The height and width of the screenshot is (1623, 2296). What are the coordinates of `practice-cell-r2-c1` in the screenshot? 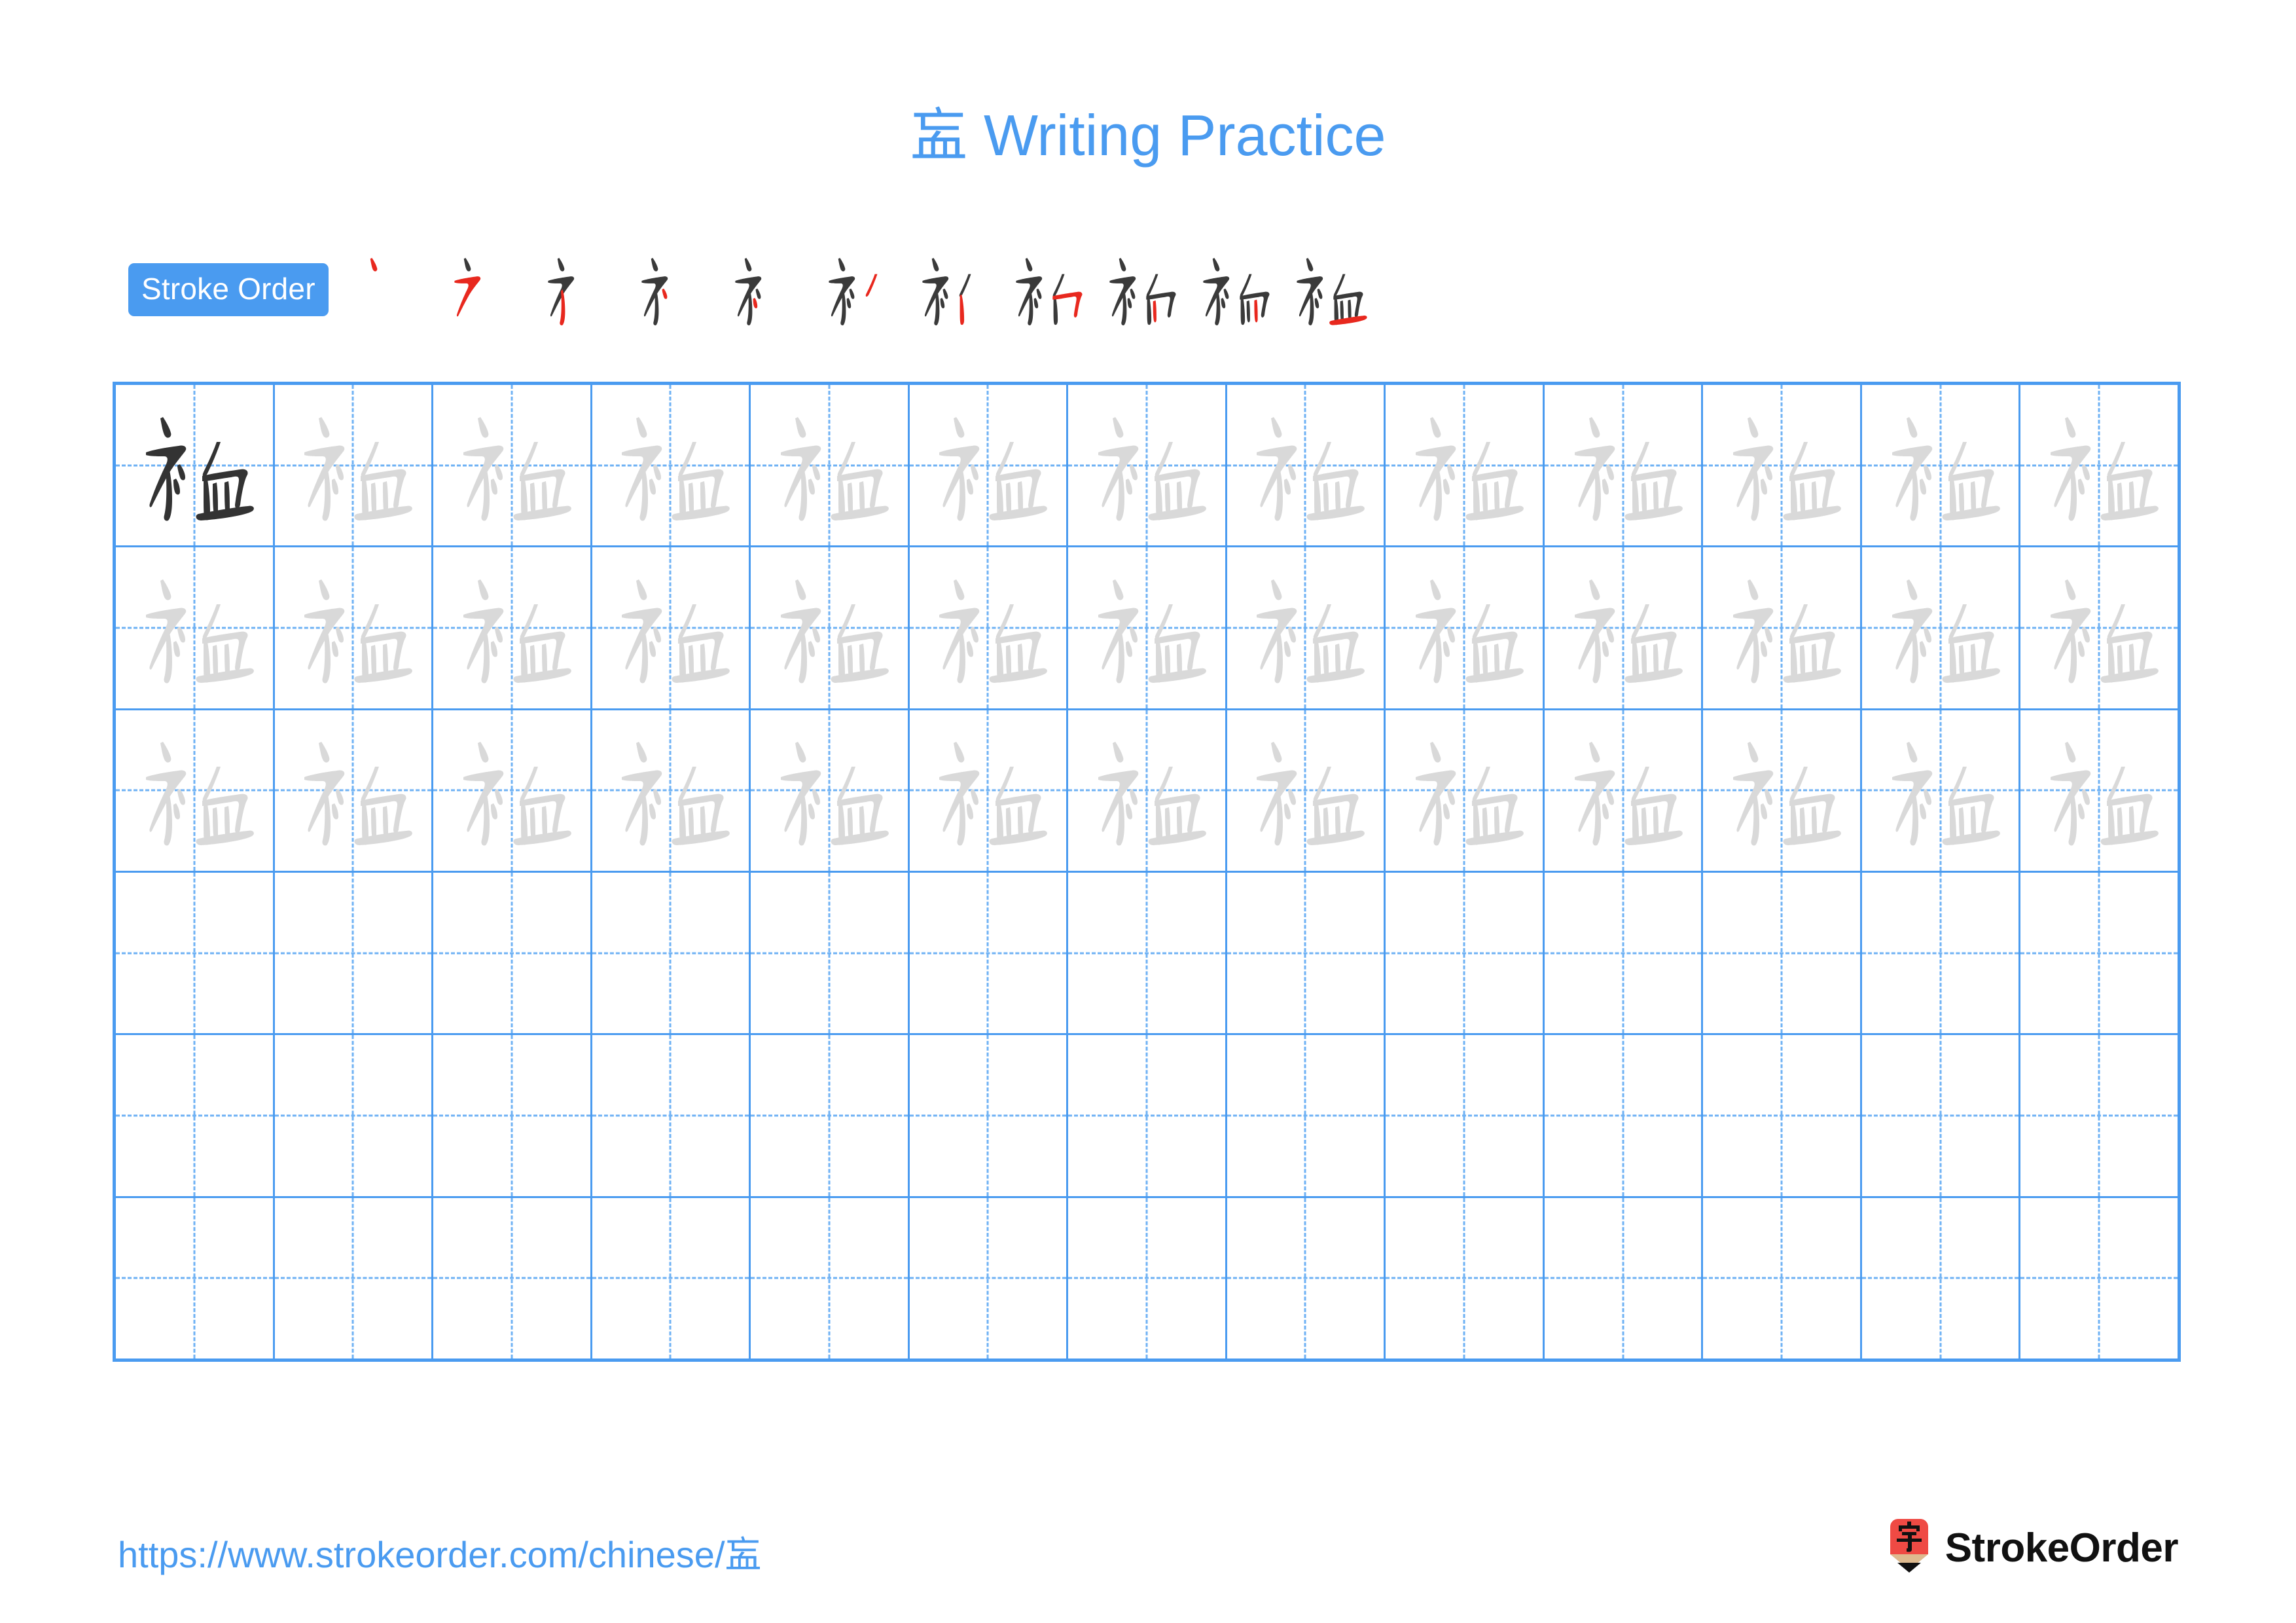 It's located at (195, 627).